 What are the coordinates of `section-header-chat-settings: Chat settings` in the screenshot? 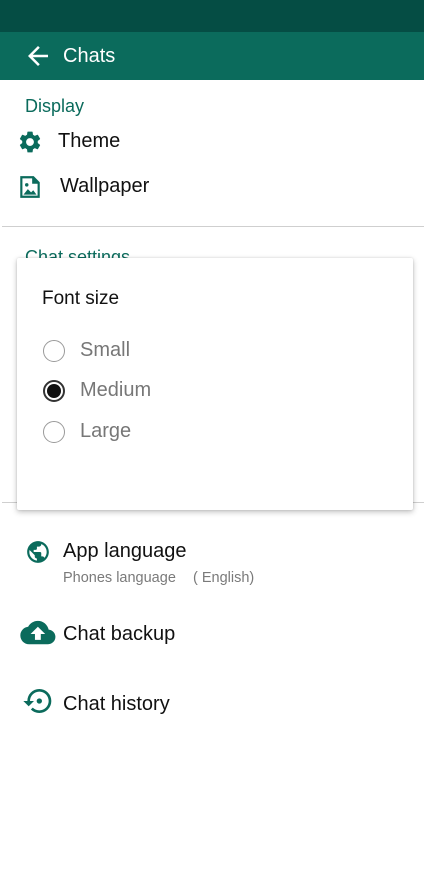 It's located at (78, 253).